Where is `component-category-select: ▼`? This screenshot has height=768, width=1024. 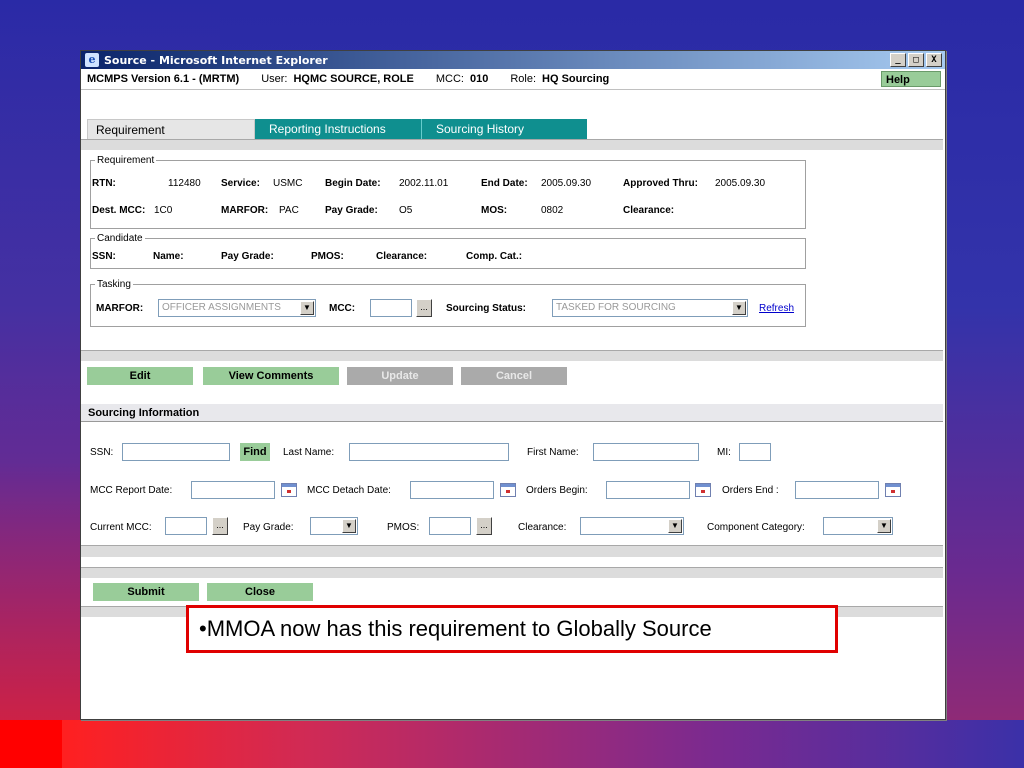
component-category-select: ▼ is located at coordinates (858, 526).